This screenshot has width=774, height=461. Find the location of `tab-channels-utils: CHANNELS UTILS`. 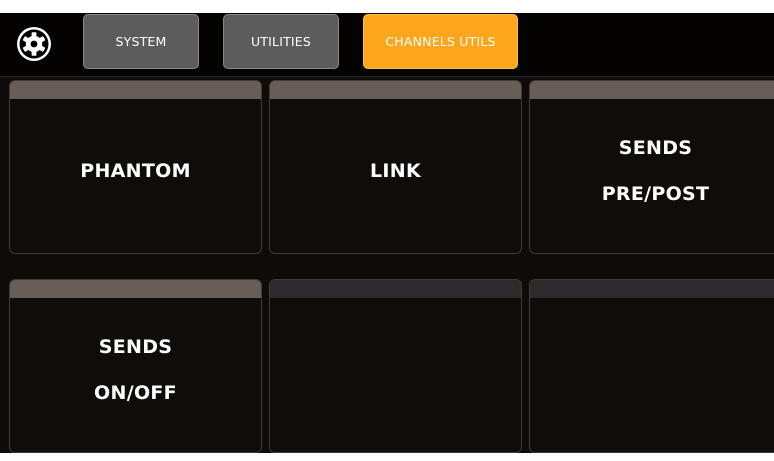

tab-channels-utils: CHANNELS UTILS is located at coordinates (440, 41).